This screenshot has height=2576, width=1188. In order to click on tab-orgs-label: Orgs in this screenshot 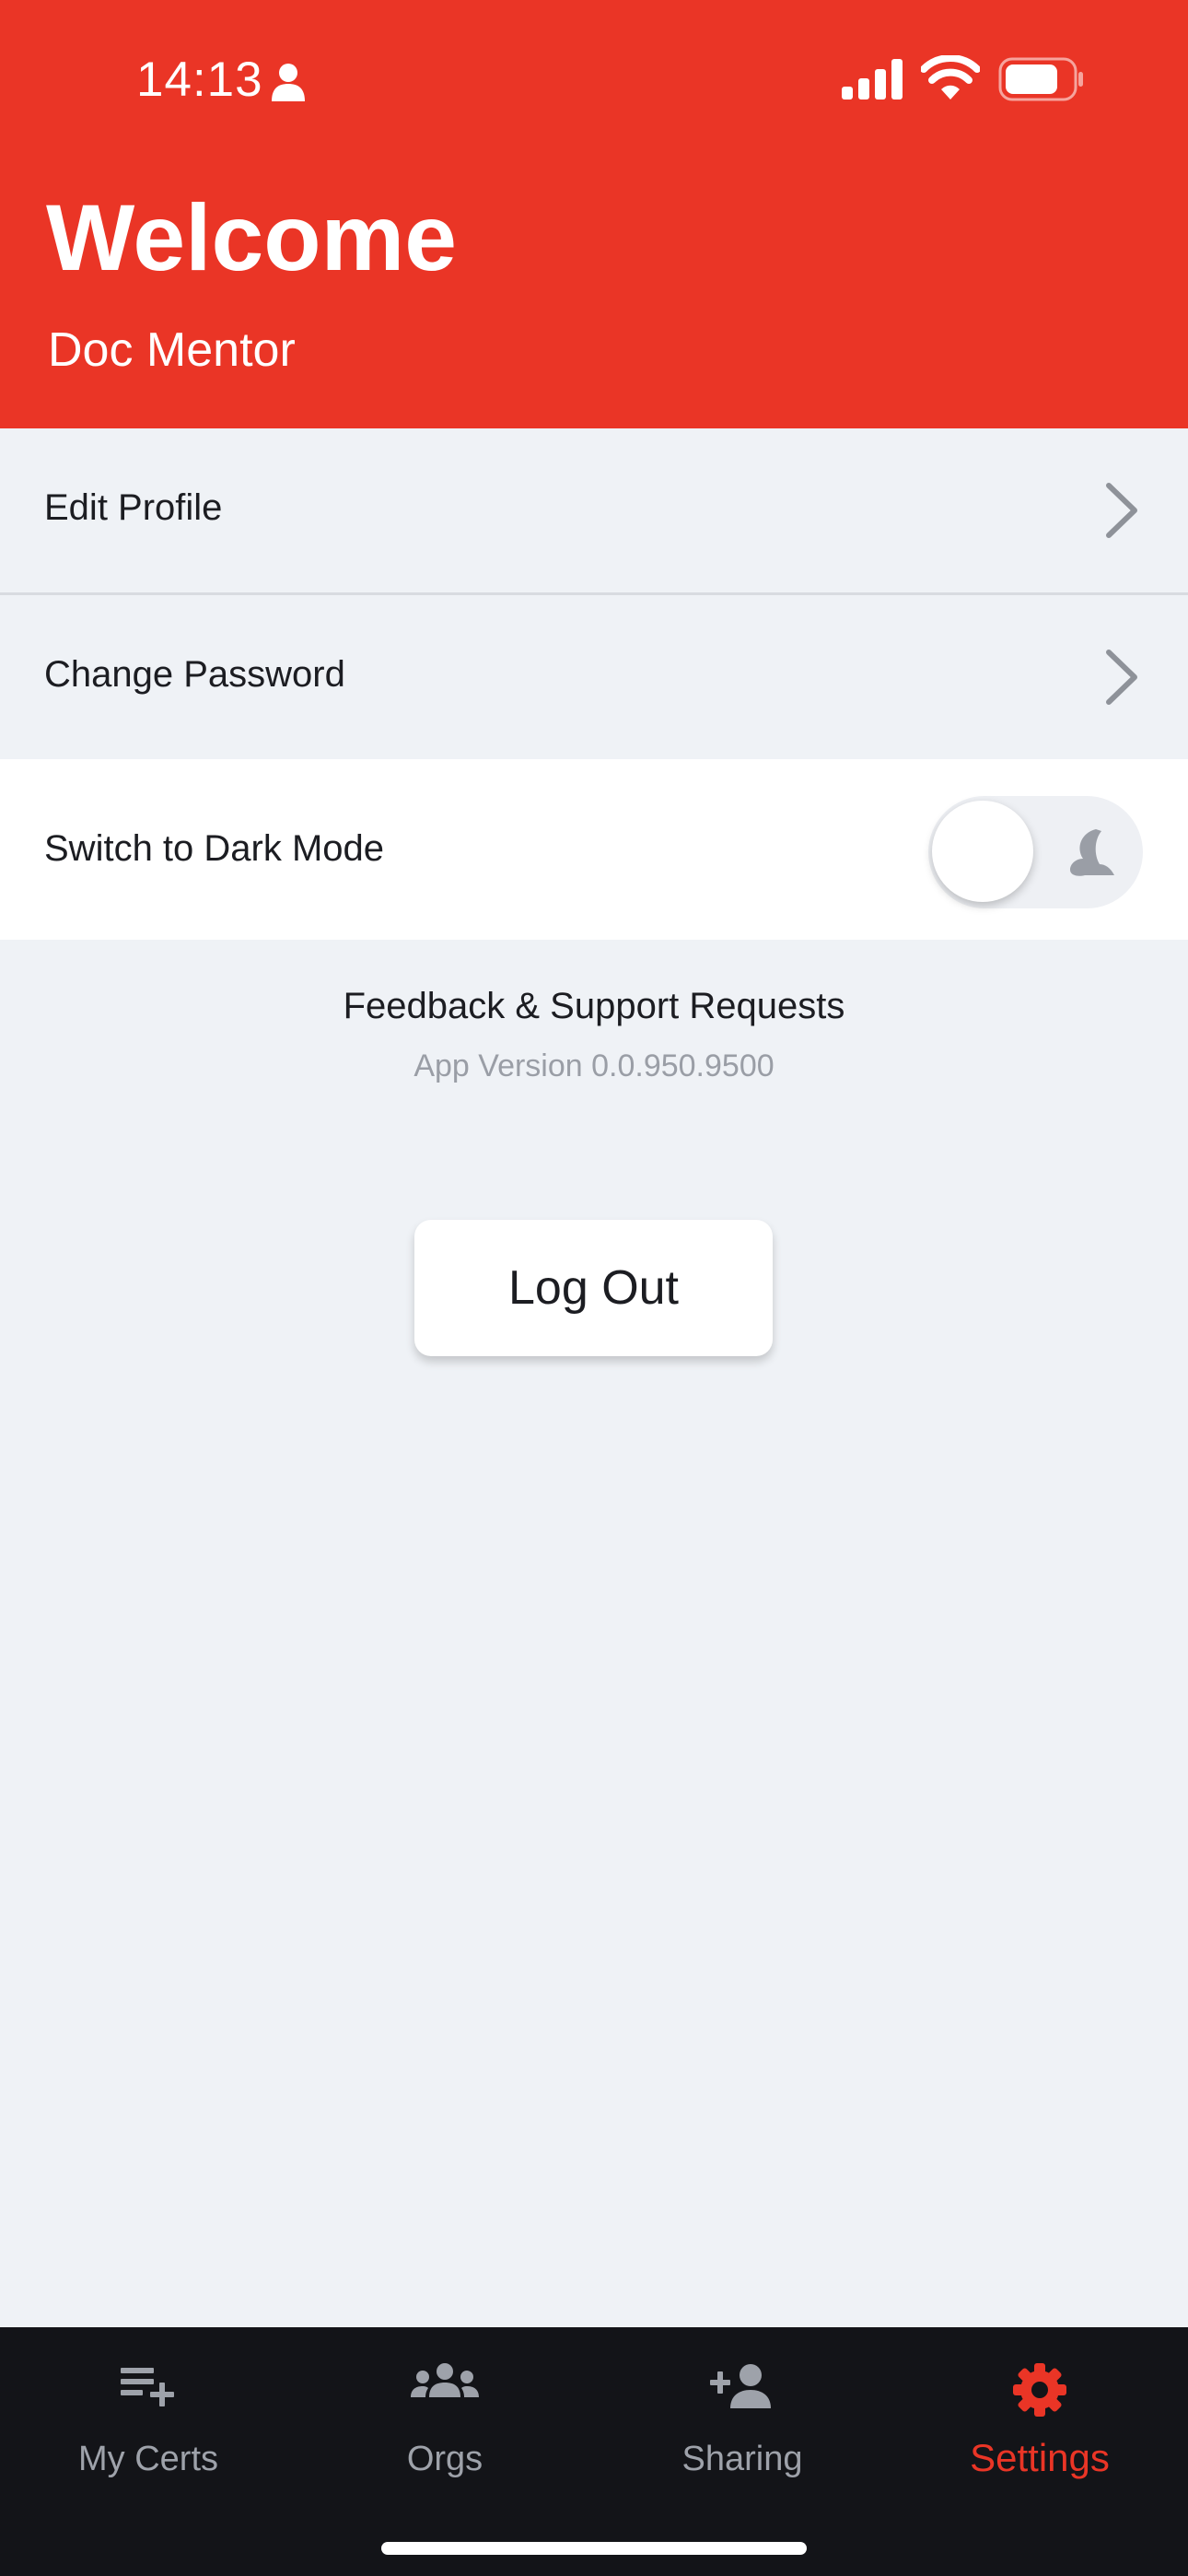, I will do `click(444, 2459)`.